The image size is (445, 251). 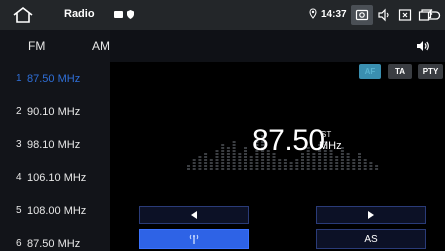 What do you see at coordinates (55, 210) in the screenshot?
I see `preset-item-5: 5 108.00 MHz` at bounding box center [55, 210].